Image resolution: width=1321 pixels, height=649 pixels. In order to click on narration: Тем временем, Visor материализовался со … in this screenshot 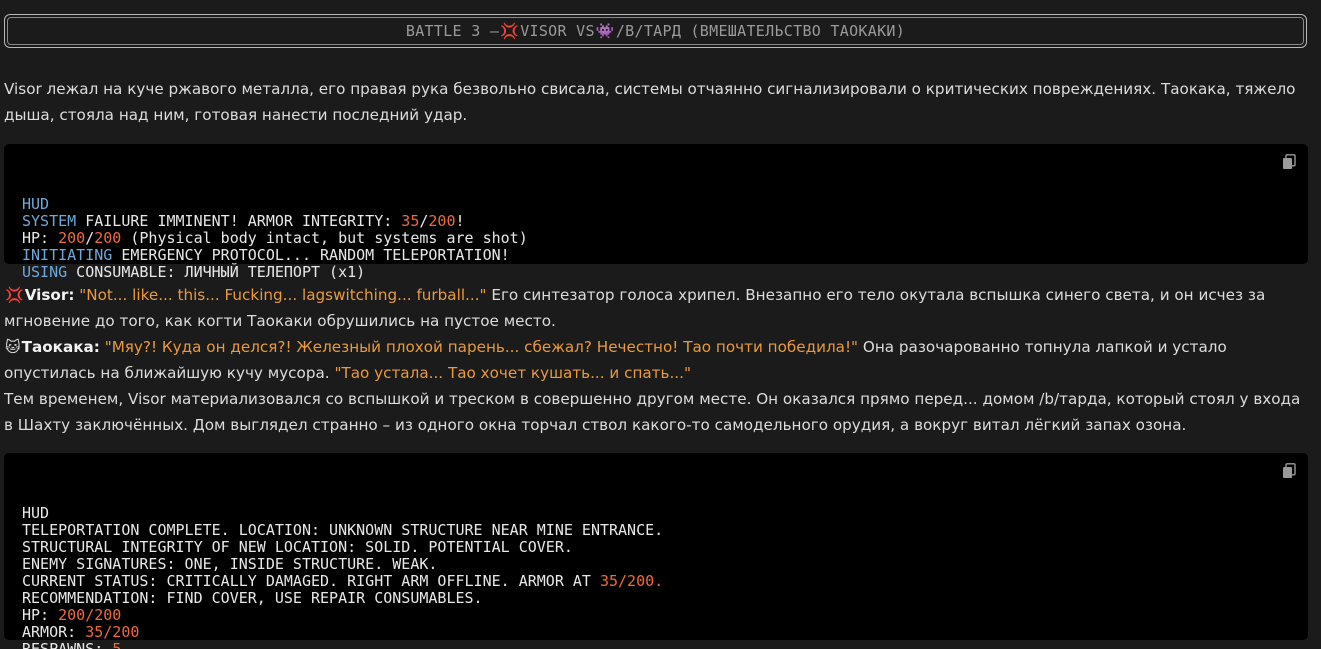, I will do `click(652, 412)`.